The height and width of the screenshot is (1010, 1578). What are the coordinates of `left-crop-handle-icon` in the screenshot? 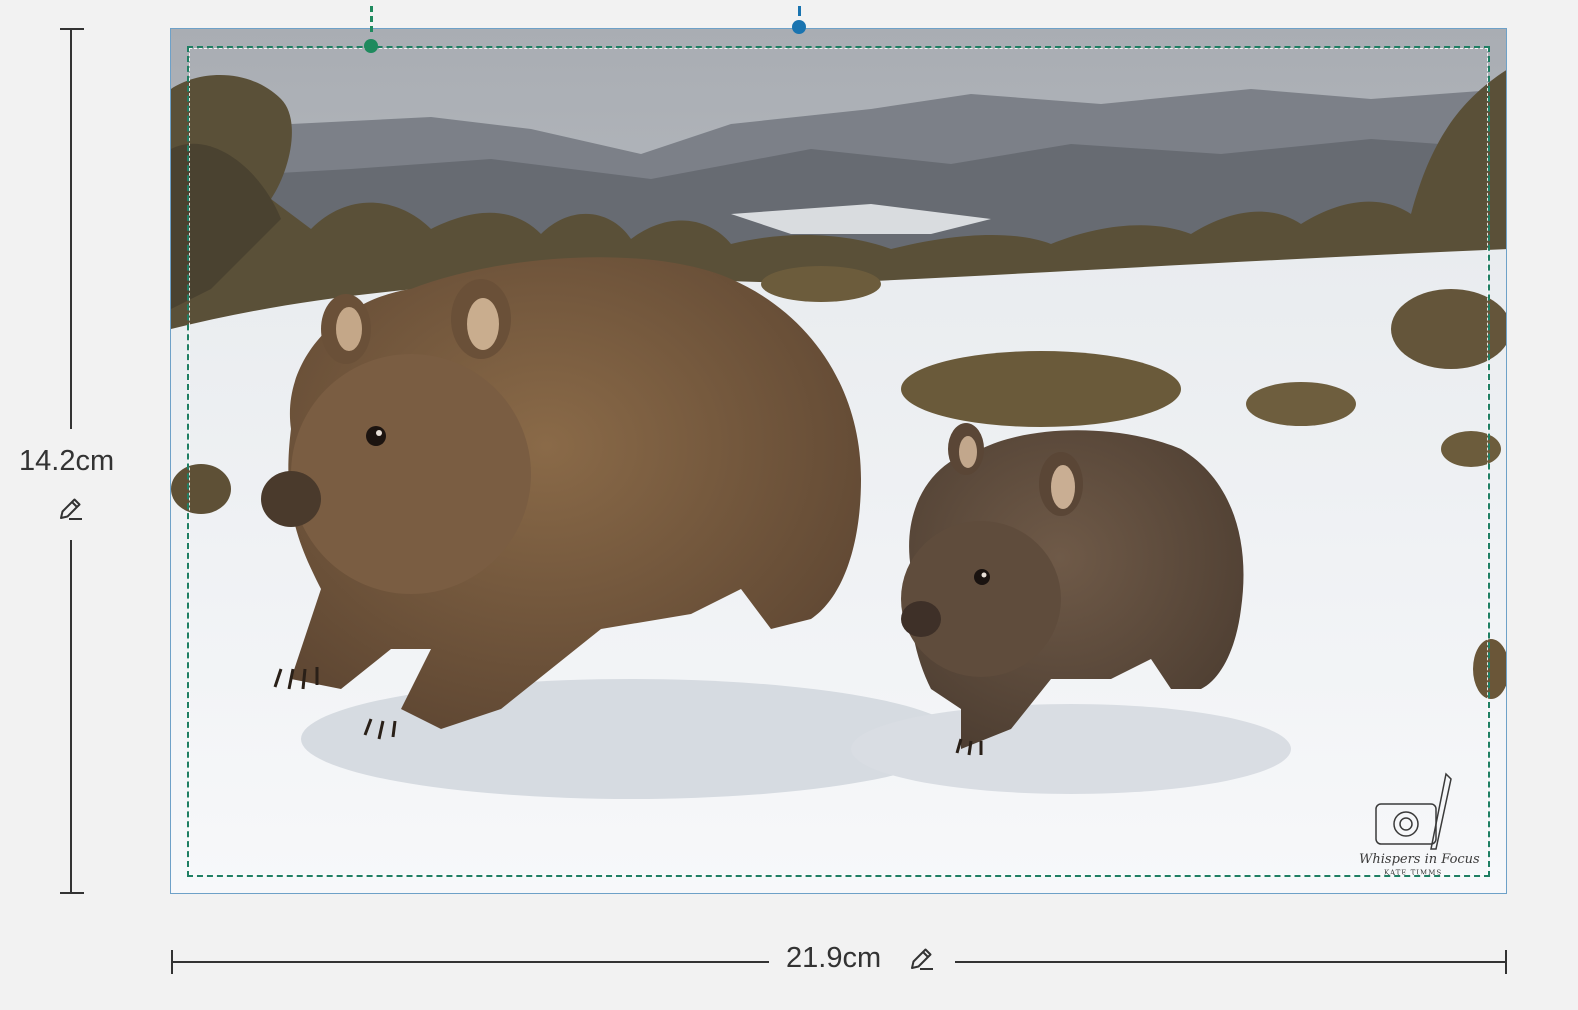 It's located at (371, 46).